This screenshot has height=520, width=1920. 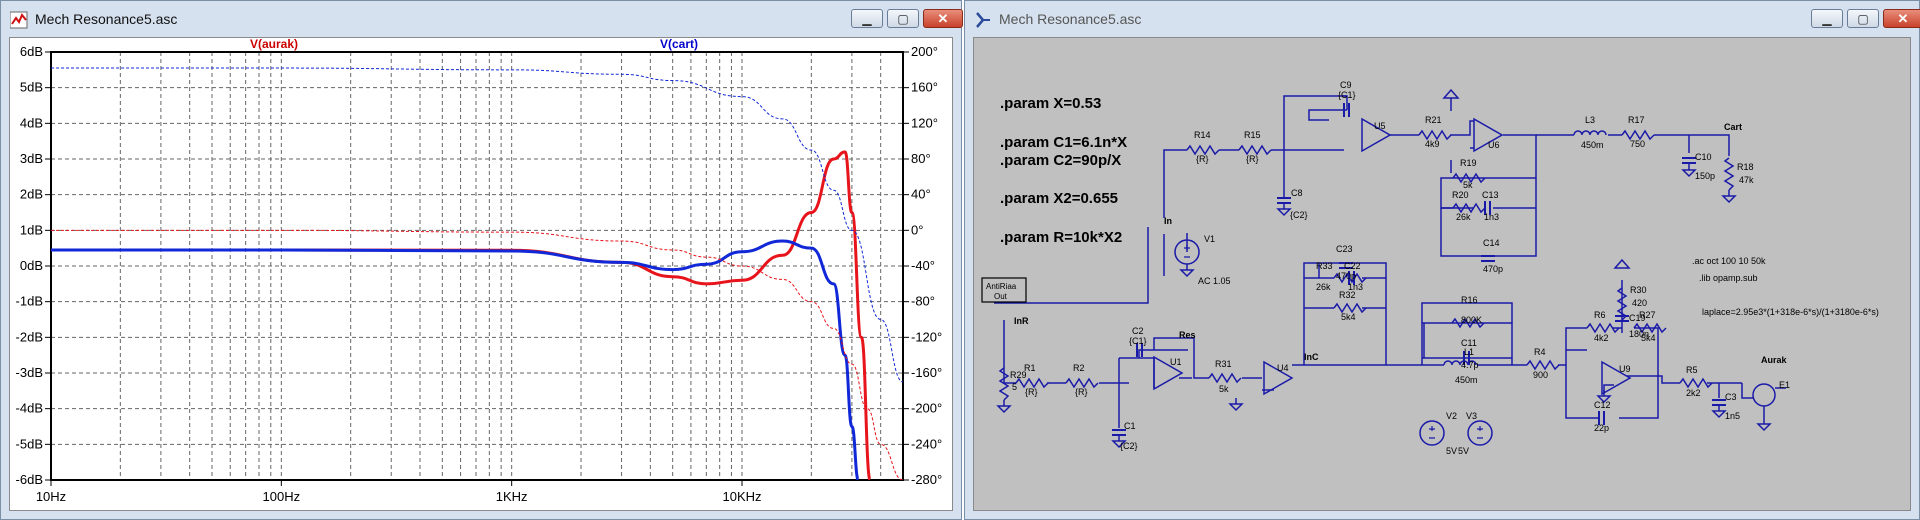 What do you see at coordinates (1081, 392) in the screenshot?
I see `r2-value: {R}` at bounding box center [1081, 392].